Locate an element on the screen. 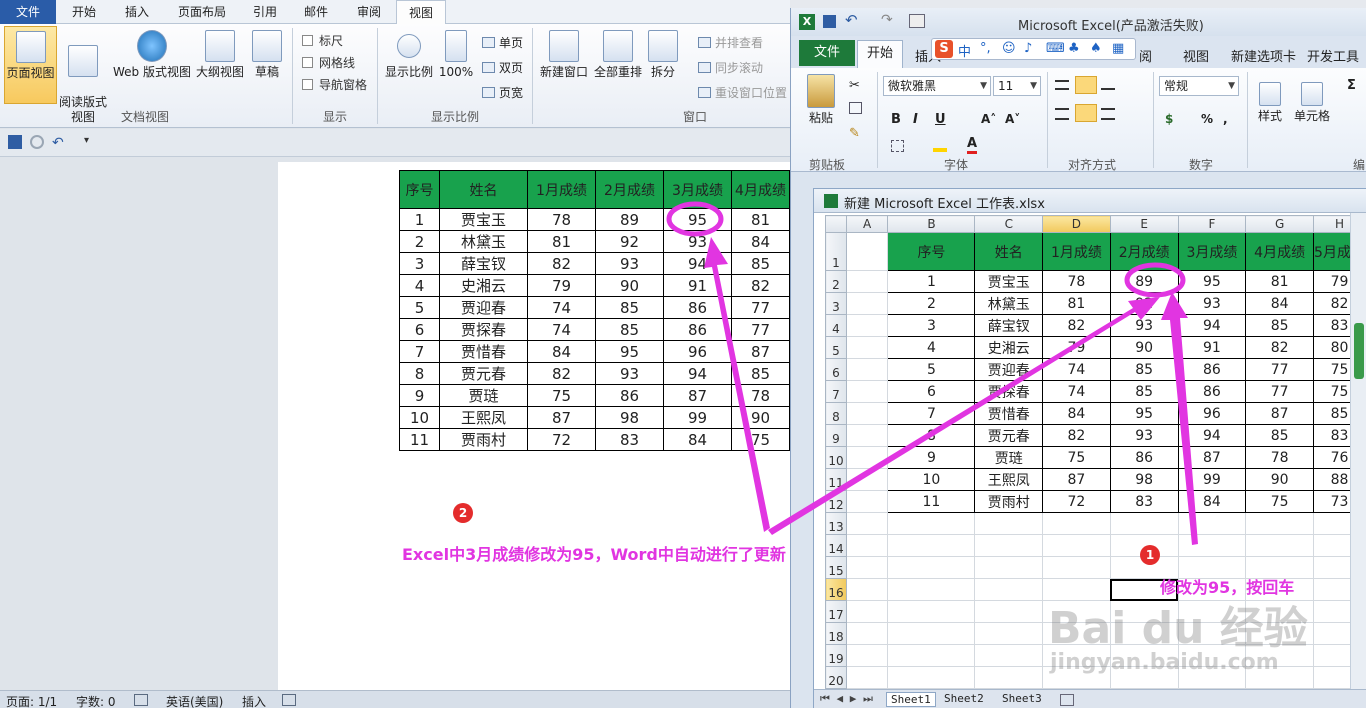 This screenshot has height=708, width=1366. grid-cell: 贾宝玉 is located at coordinates (1009, 281).